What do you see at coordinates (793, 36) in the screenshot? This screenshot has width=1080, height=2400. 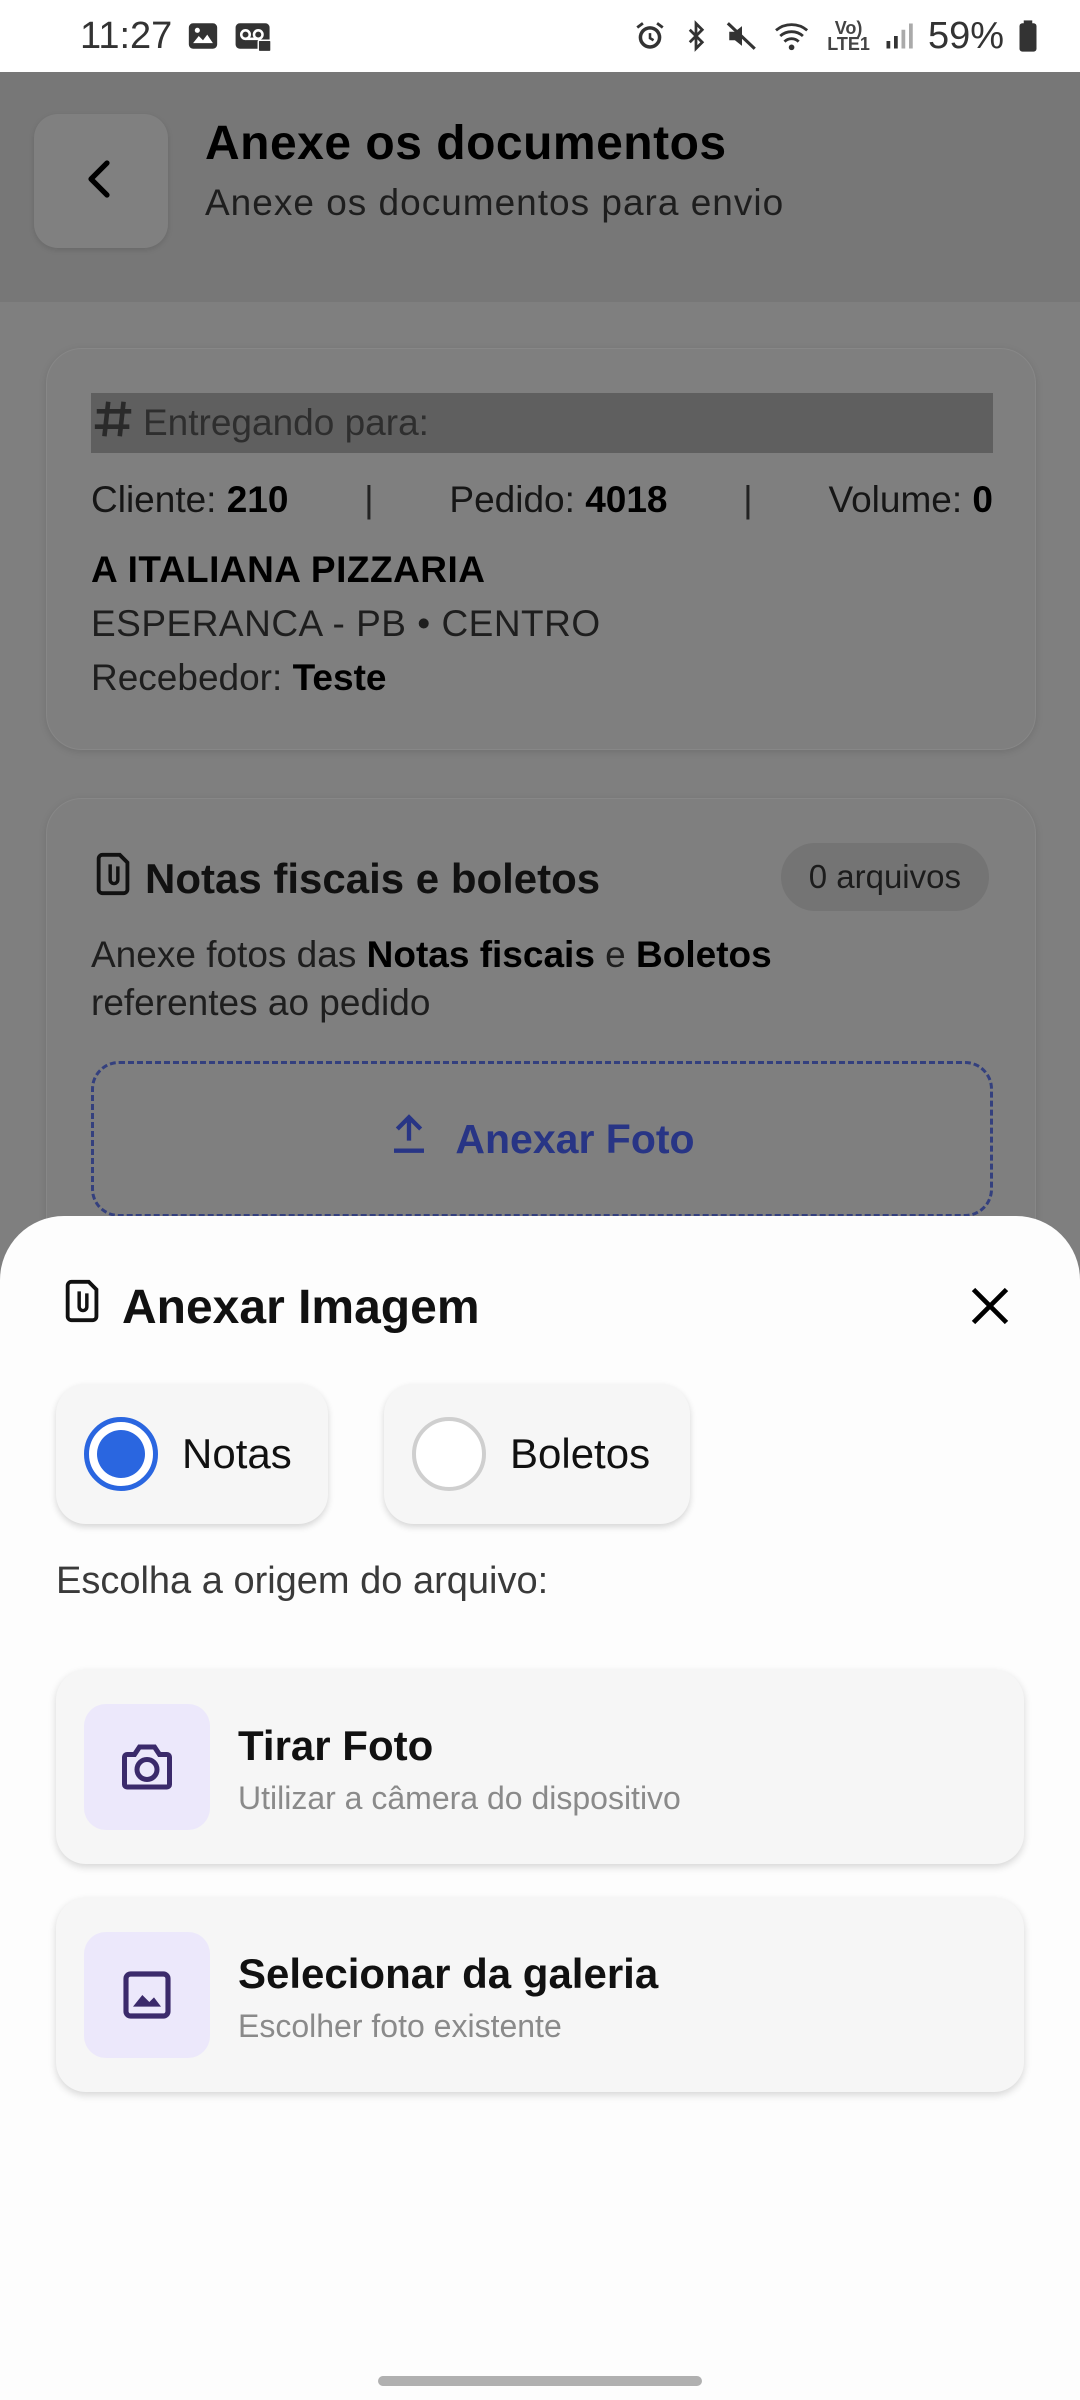 I see `wifi-icon` at bounding box center [793, 36].